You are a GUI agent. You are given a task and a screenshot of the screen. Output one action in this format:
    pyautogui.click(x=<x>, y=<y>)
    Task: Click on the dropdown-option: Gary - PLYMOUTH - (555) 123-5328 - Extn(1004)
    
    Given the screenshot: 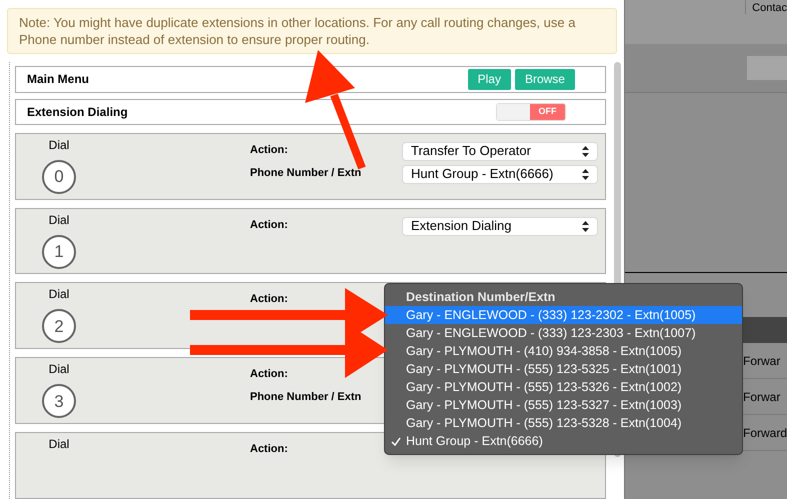 What is the action you would take?
    pyautogui.click(x=563, y=423)
    